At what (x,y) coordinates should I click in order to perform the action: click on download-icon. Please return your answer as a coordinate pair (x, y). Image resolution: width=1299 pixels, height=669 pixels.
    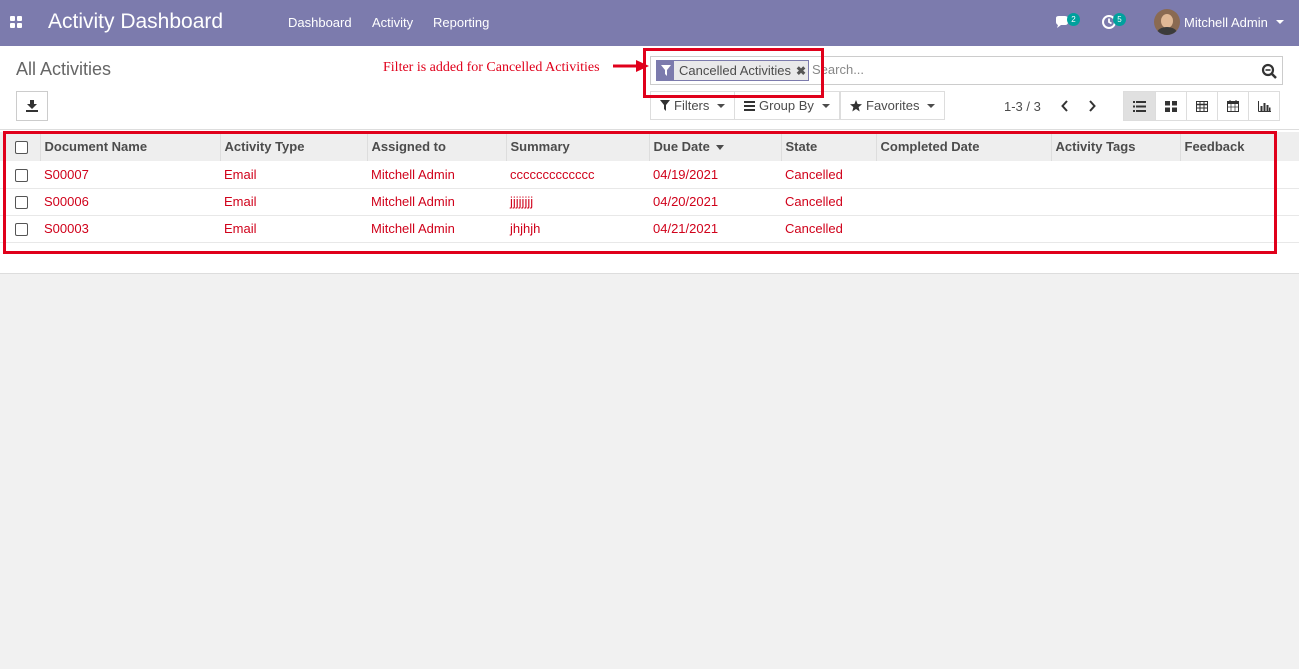
    Looking at the image, I should click on (32, 106).